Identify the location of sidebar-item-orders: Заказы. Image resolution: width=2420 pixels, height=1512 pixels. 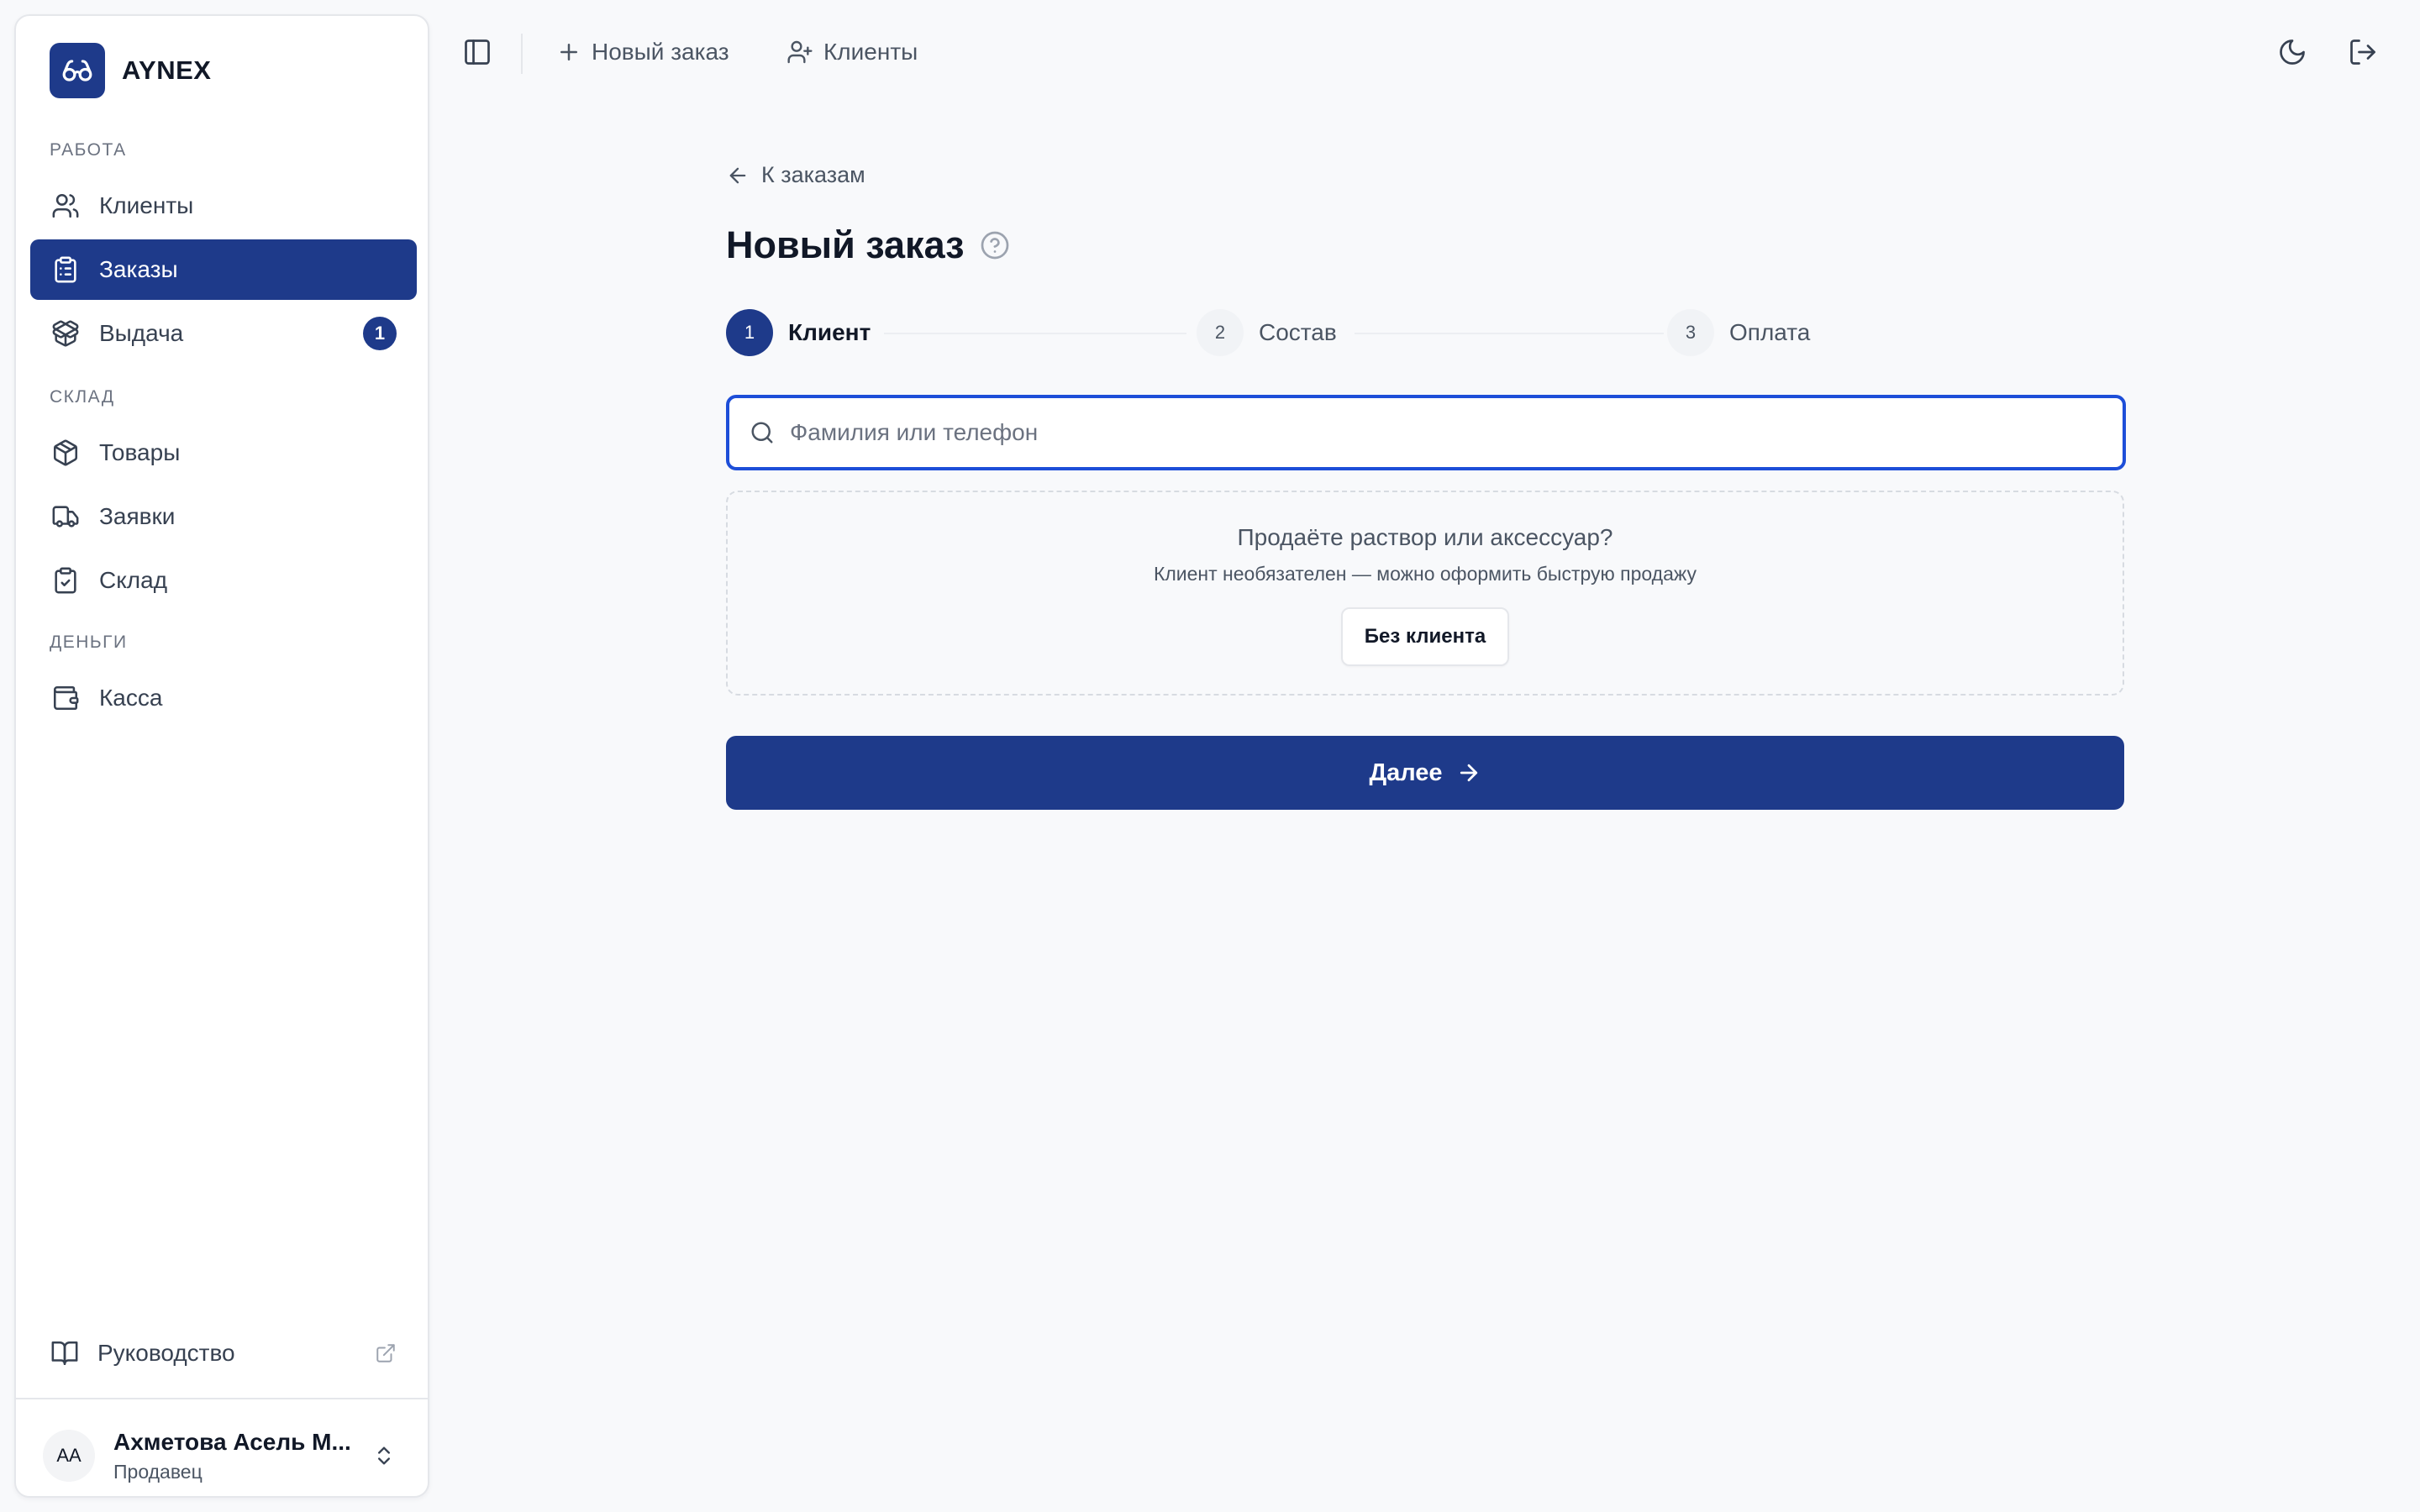
(224, 269).